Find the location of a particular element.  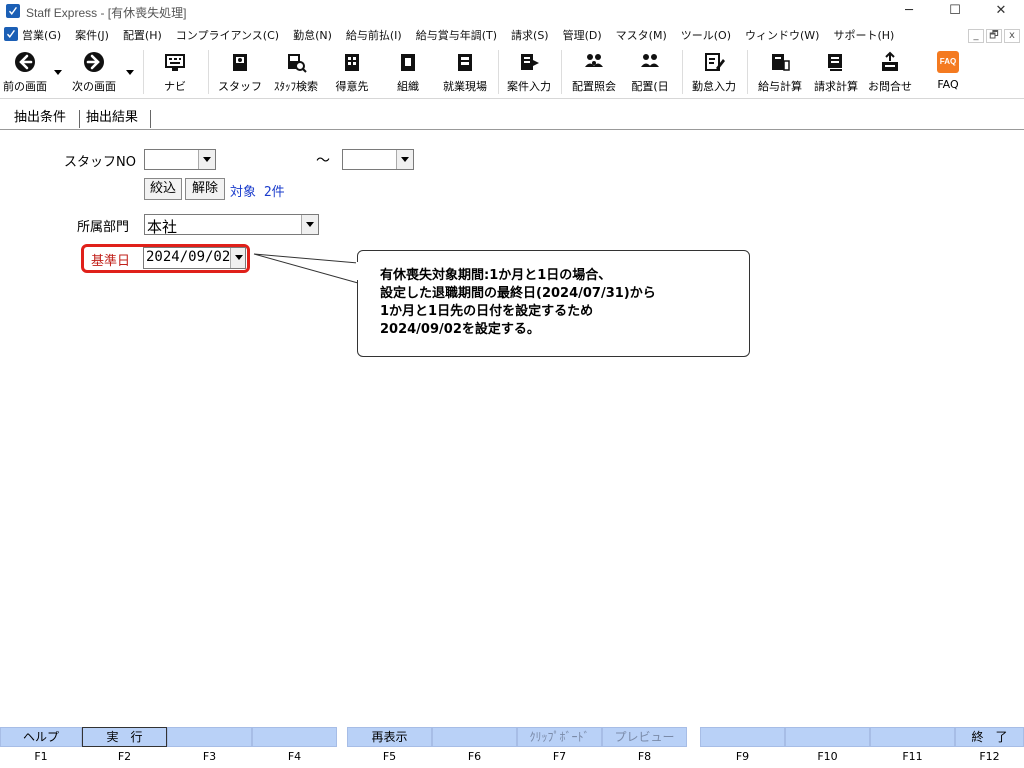

placement-day-button: 配置(日 is located at coordinates (650, 72).